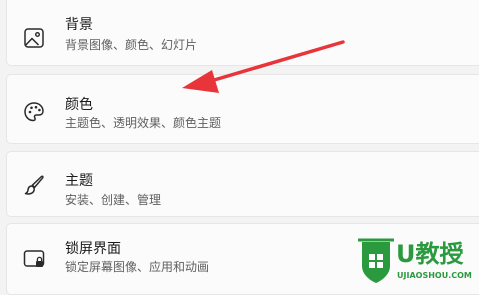 This screenshot has width=479, height=295. Describe the element at coordinates (143, 123) in the screenshot. I see `settings-item-description: 主题色、透明效果、颜色主题` at that location.